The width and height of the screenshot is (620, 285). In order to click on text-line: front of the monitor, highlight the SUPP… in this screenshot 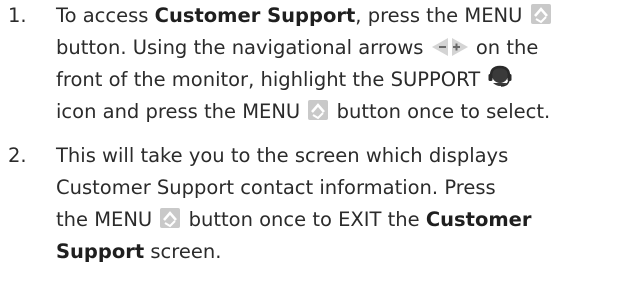, I will do `click(337, 80)`.